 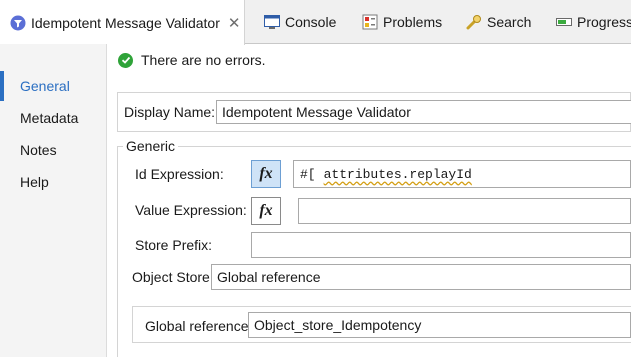 I want to click on fx-toggle-id-expression: fx, so click(x=266, y=174).